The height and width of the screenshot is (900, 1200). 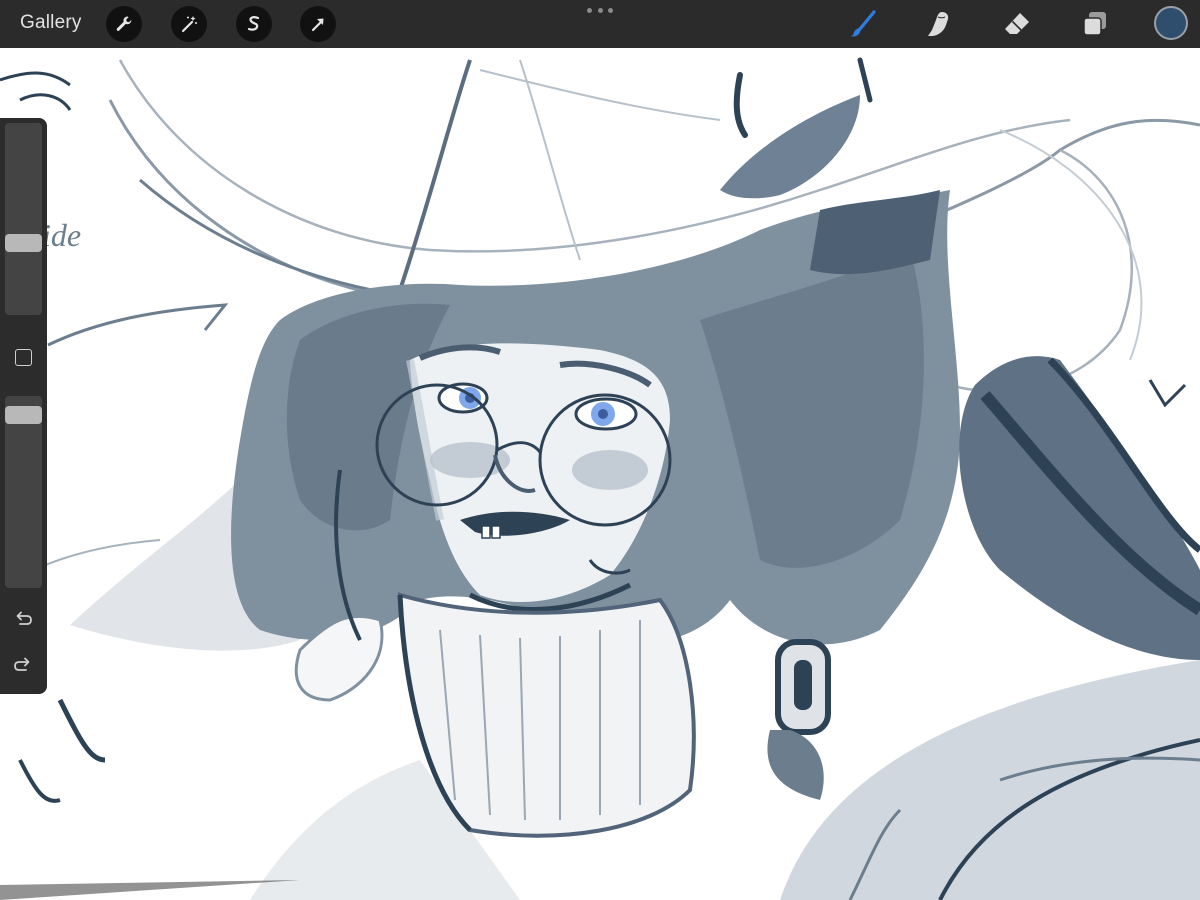 I want to click on brush-icon, so click(x=863, y=23).